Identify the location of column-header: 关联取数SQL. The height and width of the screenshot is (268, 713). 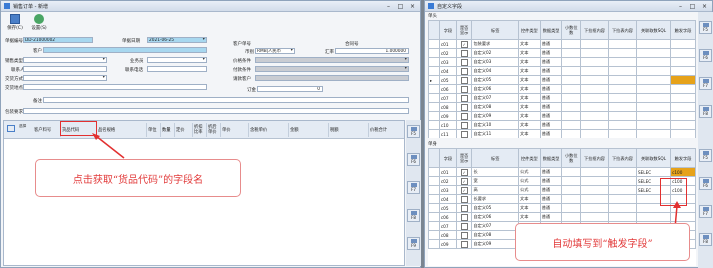
(653, 30).